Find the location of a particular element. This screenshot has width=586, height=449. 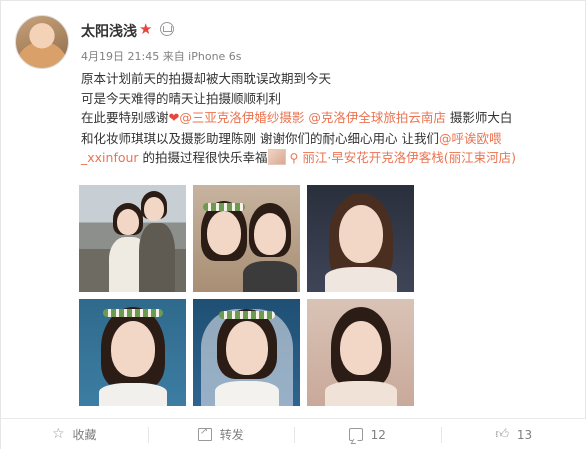

action-bar: ☆ 收藏 转发 12 👍︎ 13 is located at coordinates (293, 433).